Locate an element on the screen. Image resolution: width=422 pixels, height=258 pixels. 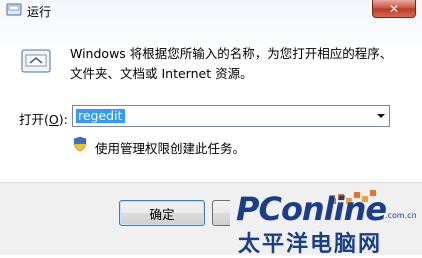
open-field-label: 打开(O): is located at coordinates (43, 118).